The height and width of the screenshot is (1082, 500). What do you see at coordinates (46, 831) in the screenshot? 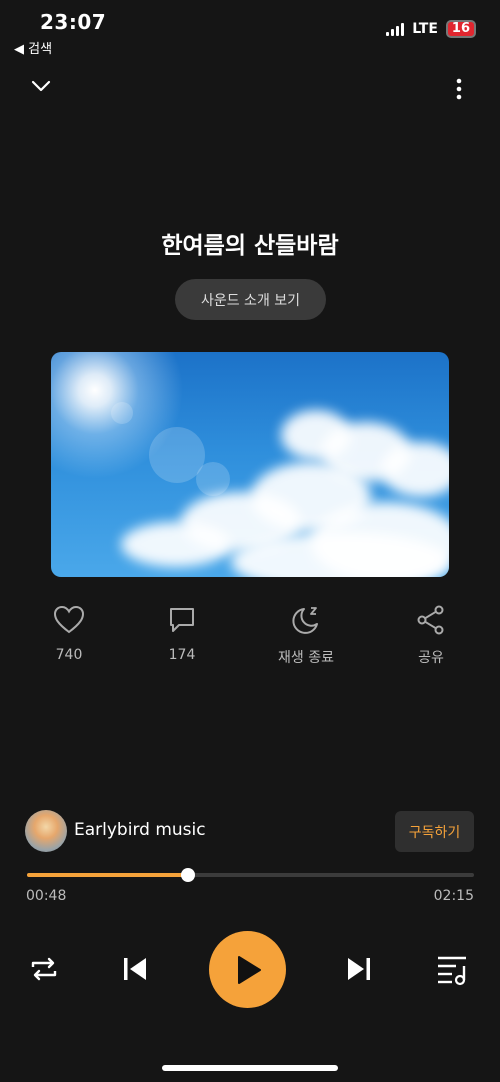
I see `artist-avatar` at bounding box center [46, 831].